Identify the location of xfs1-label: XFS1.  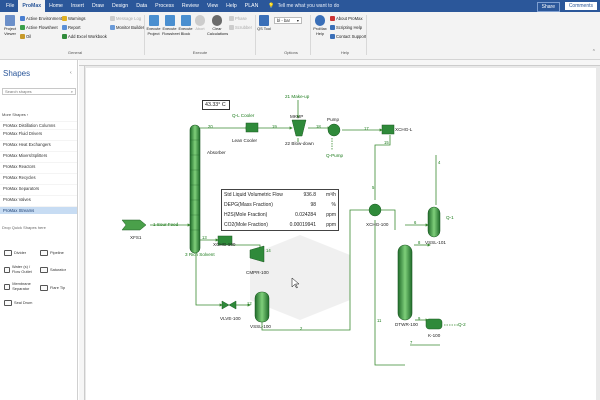
(136, 237).